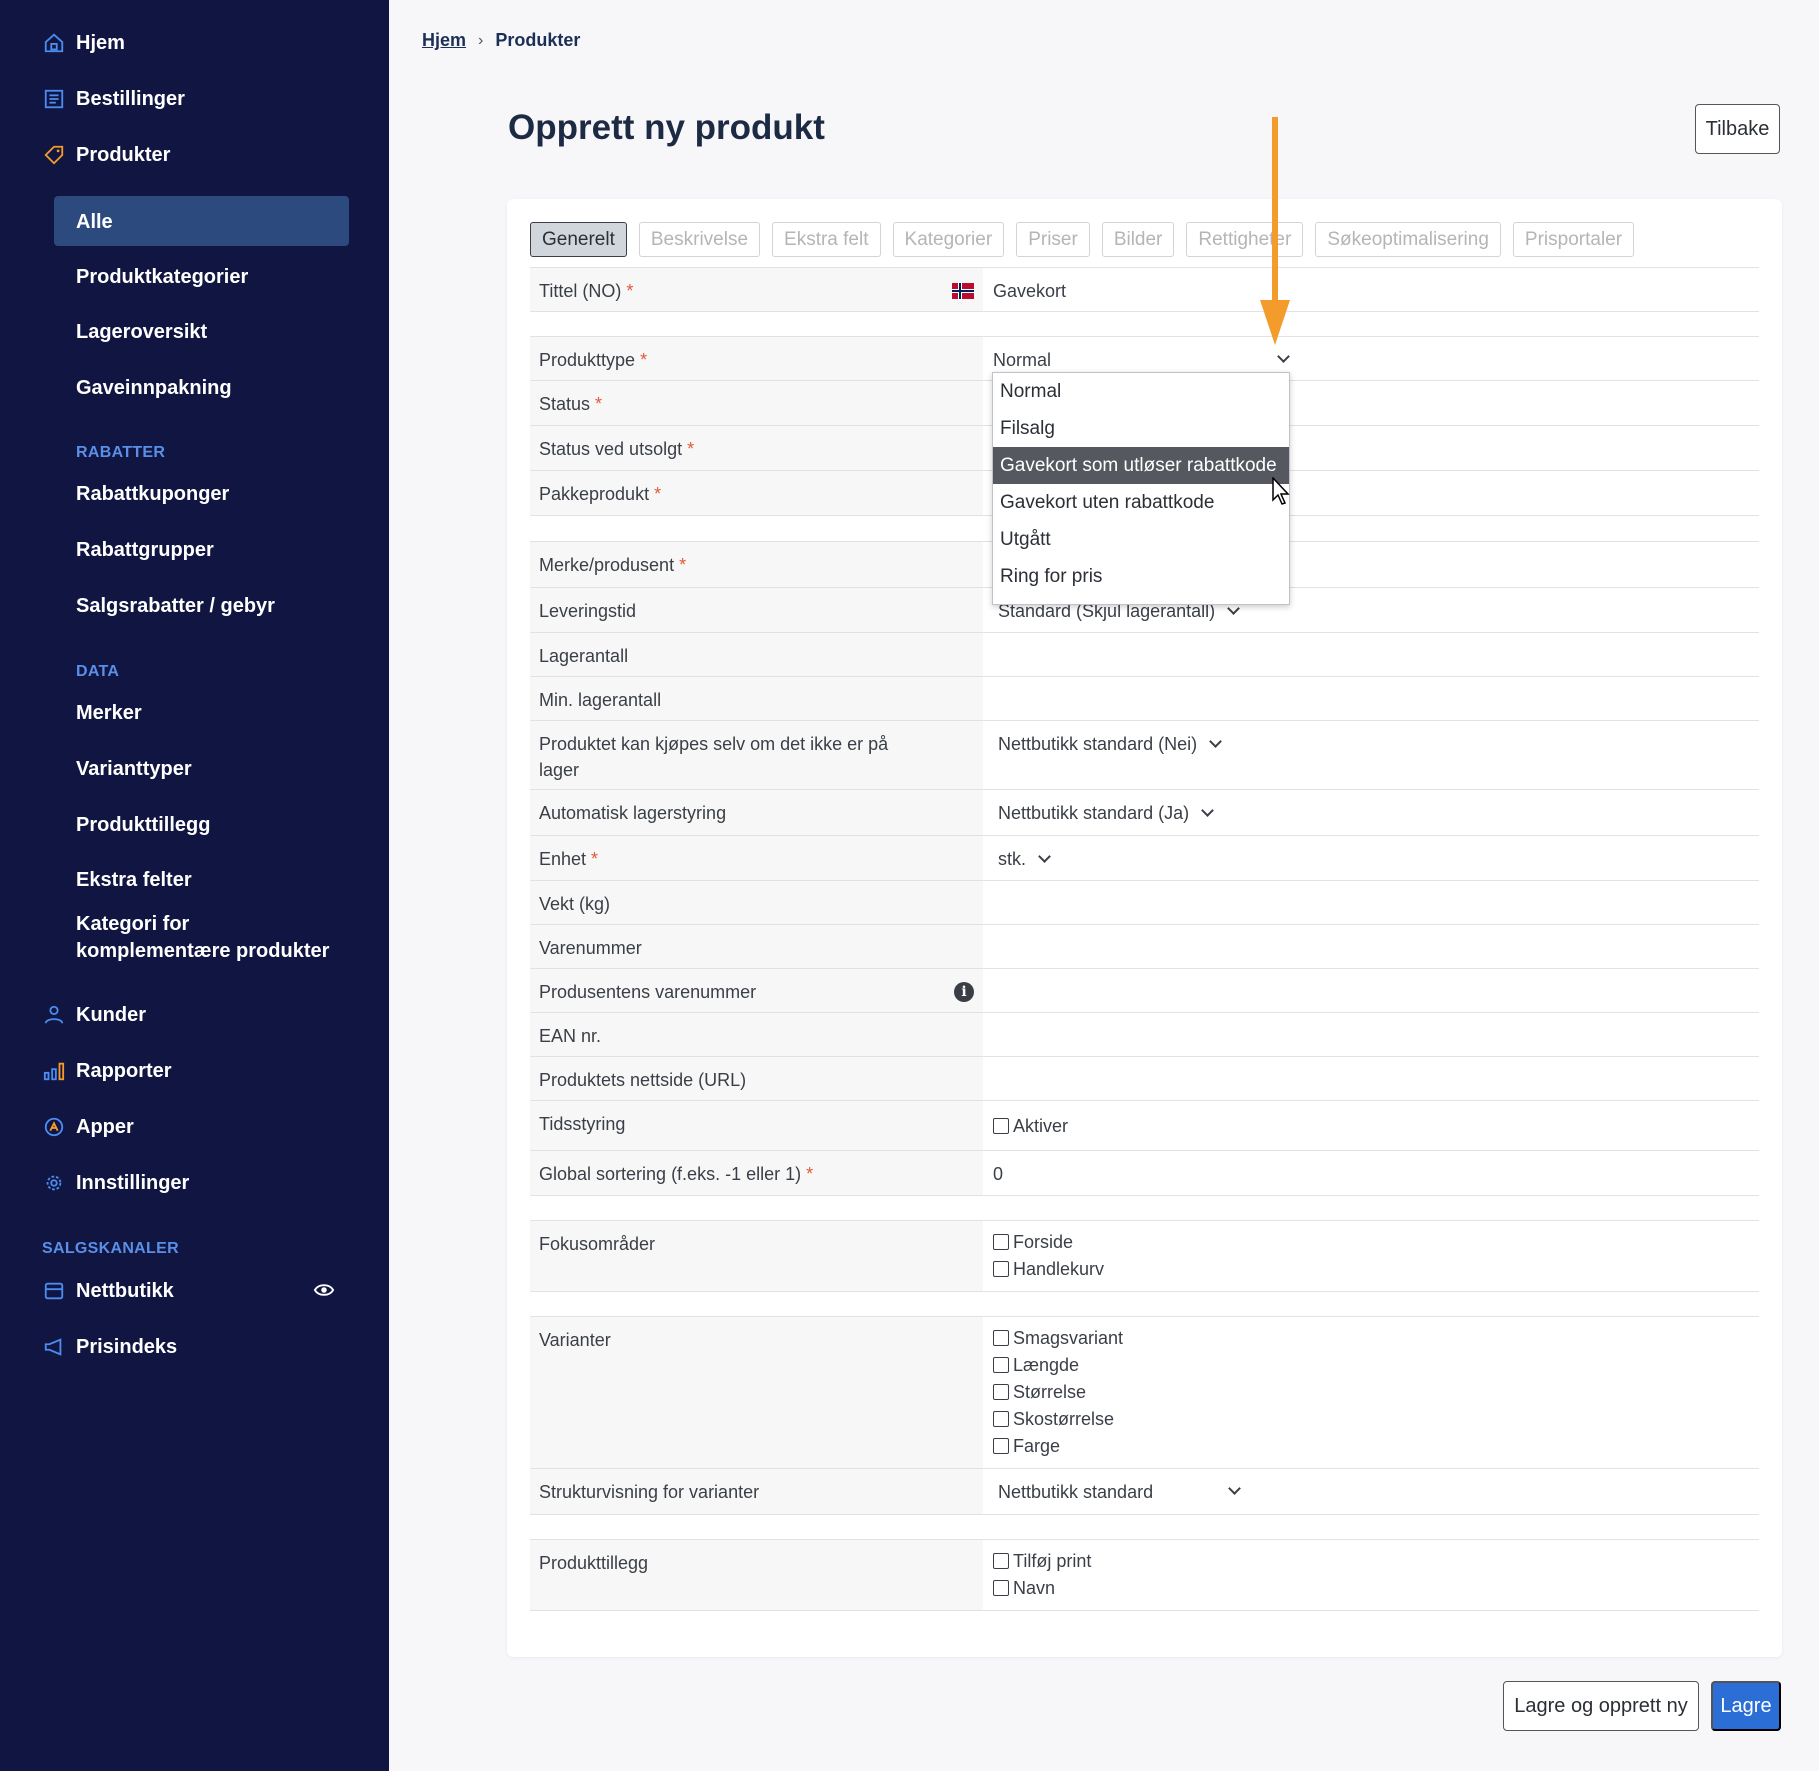 The image size is (1819, 1771). Describe the element at coordinates (1141, 539) in the screenshot. I see `dropdown-option-utgatt: Utgått` at that location.